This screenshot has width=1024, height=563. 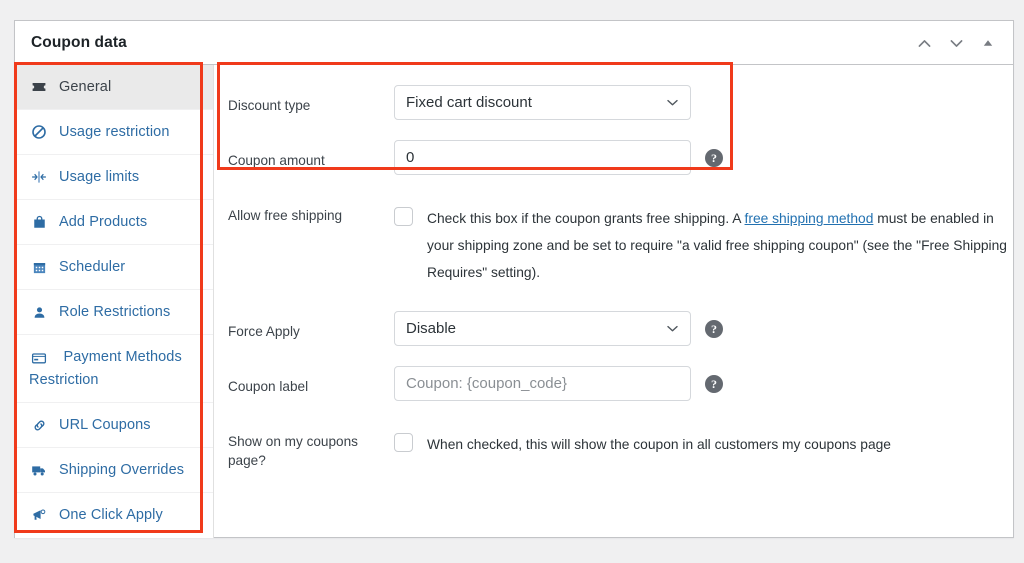 What do you see at coordinates (39, 87) in the screenshot?
I see `ticket-icon` at bounding box center [39, 87].